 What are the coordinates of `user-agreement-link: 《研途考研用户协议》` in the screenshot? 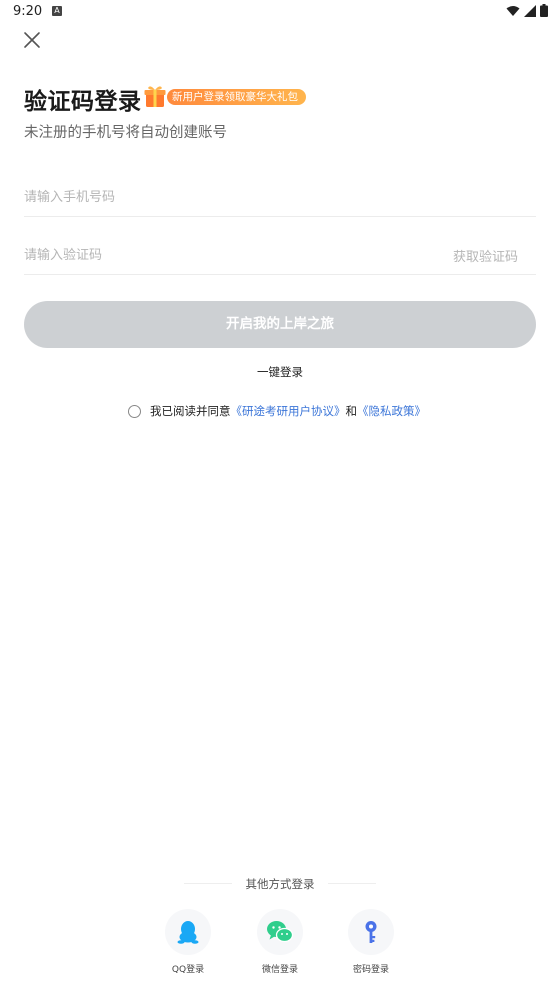 It's located at (288, 411).